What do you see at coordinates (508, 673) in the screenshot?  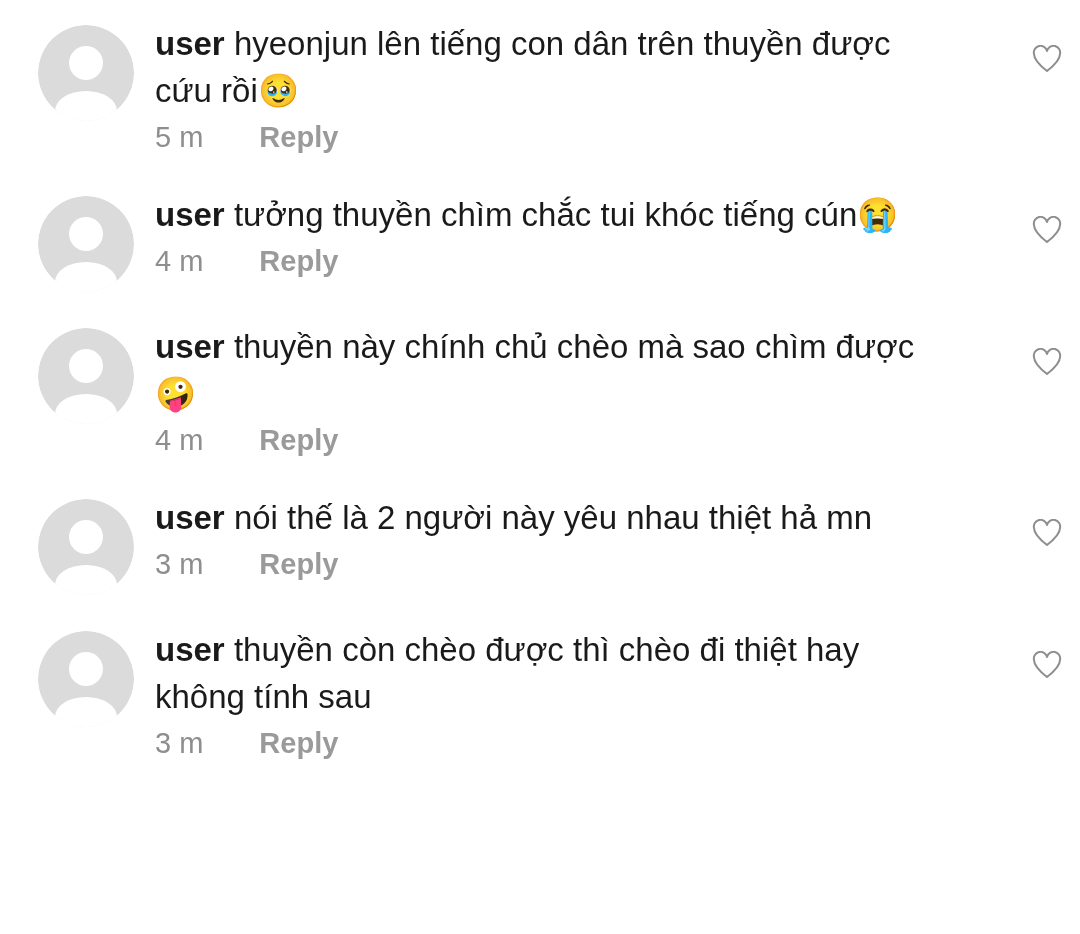 I see `comment-text: user thuyền còn chèo được thì chèo đi thiệt hay không tính sau` at bounding box center [508, 673].